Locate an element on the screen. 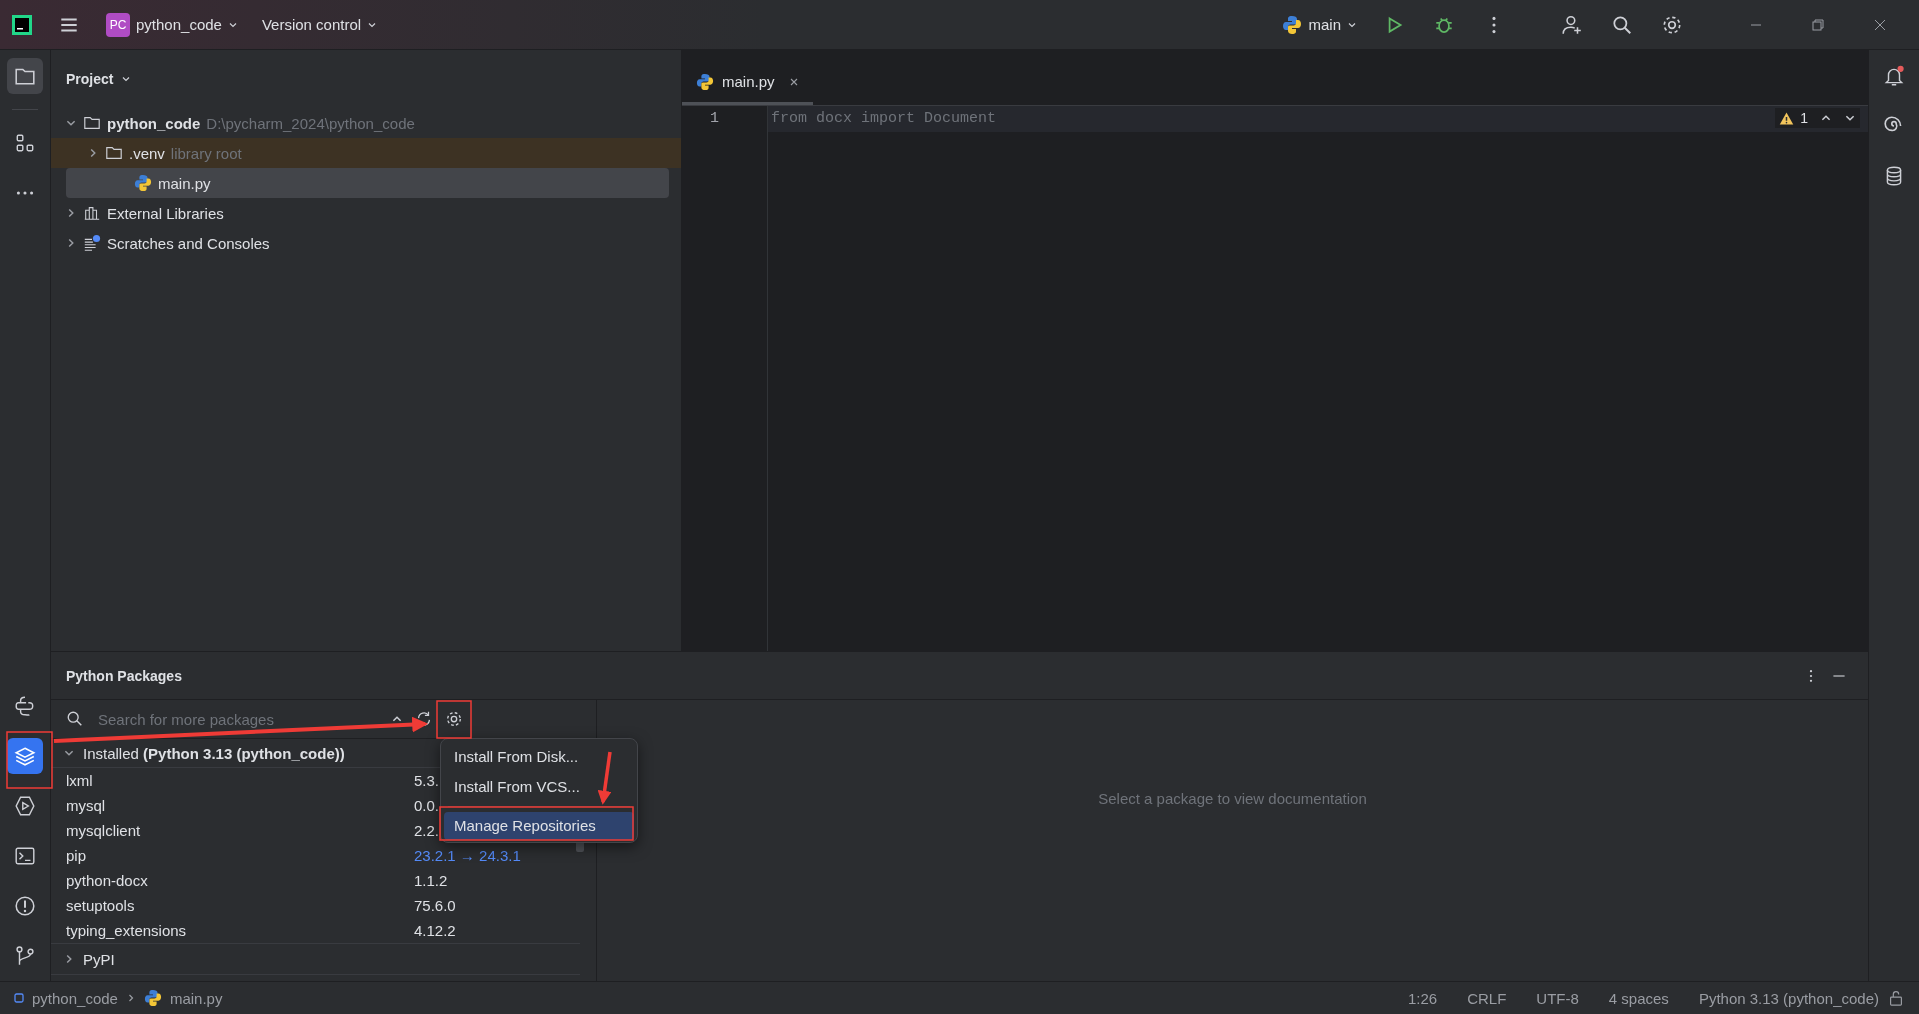 This screenshot has width=1919, height=1014. tree-item-hint: D:\pycharm_2024\python_code is located at coordinates (310, 123).